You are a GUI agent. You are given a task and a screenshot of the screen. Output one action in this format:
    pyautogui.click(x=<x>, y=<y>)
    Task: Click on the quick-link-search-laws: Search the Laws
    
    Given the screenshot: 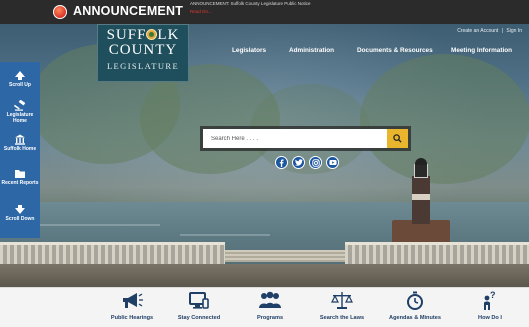 What is the action you would take?
    pyautogui.click(x=342, y=305)
    